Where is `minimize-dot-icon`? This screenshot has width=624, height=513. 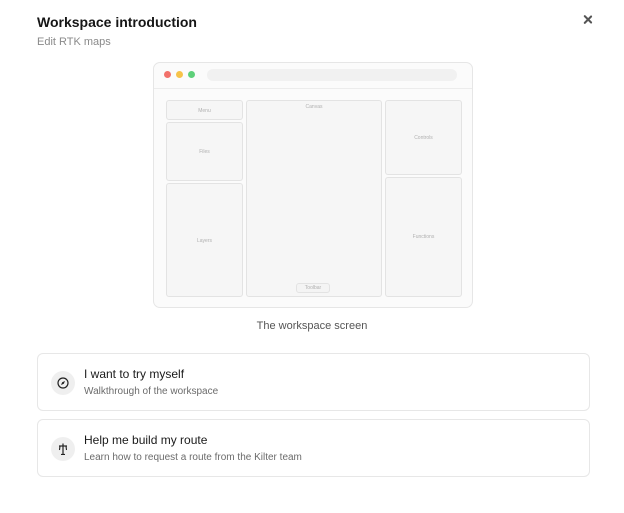
minimize-dot-icon is located at coordinates (179, 74).